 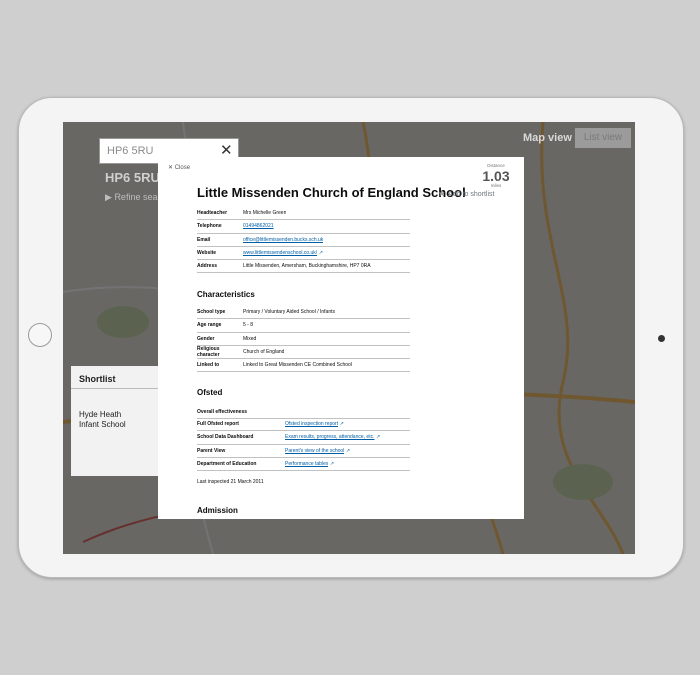 I want to click on row-value: Mixed, so click(x=250, y=338).